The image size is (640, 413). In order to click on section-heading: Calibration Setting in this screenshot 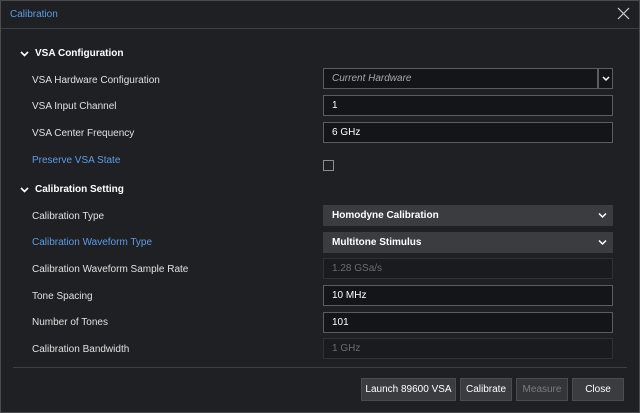, I will do `click(79, 189)`.